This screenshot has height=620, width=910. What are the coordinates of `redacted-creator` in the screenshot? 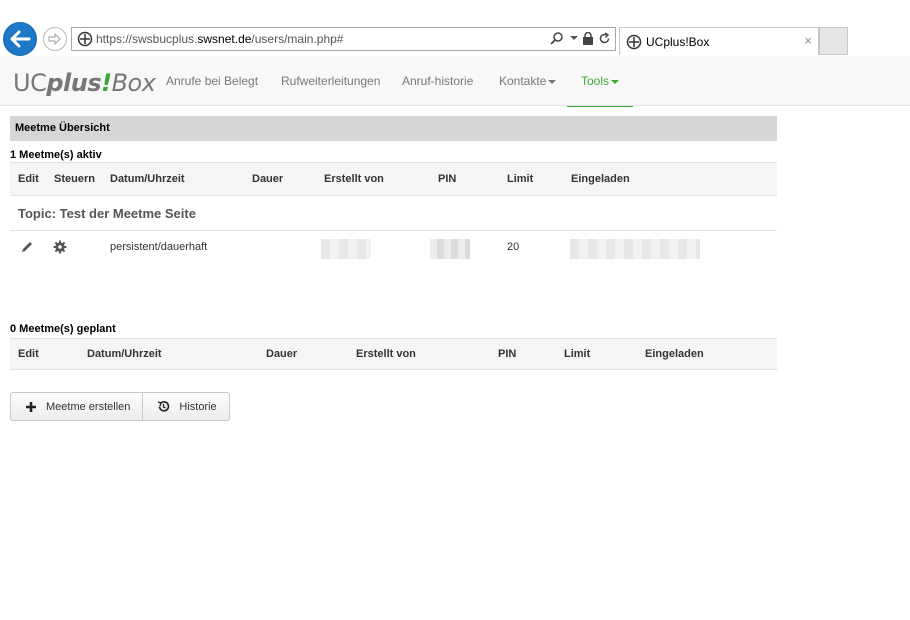 It's located at (346, 249).